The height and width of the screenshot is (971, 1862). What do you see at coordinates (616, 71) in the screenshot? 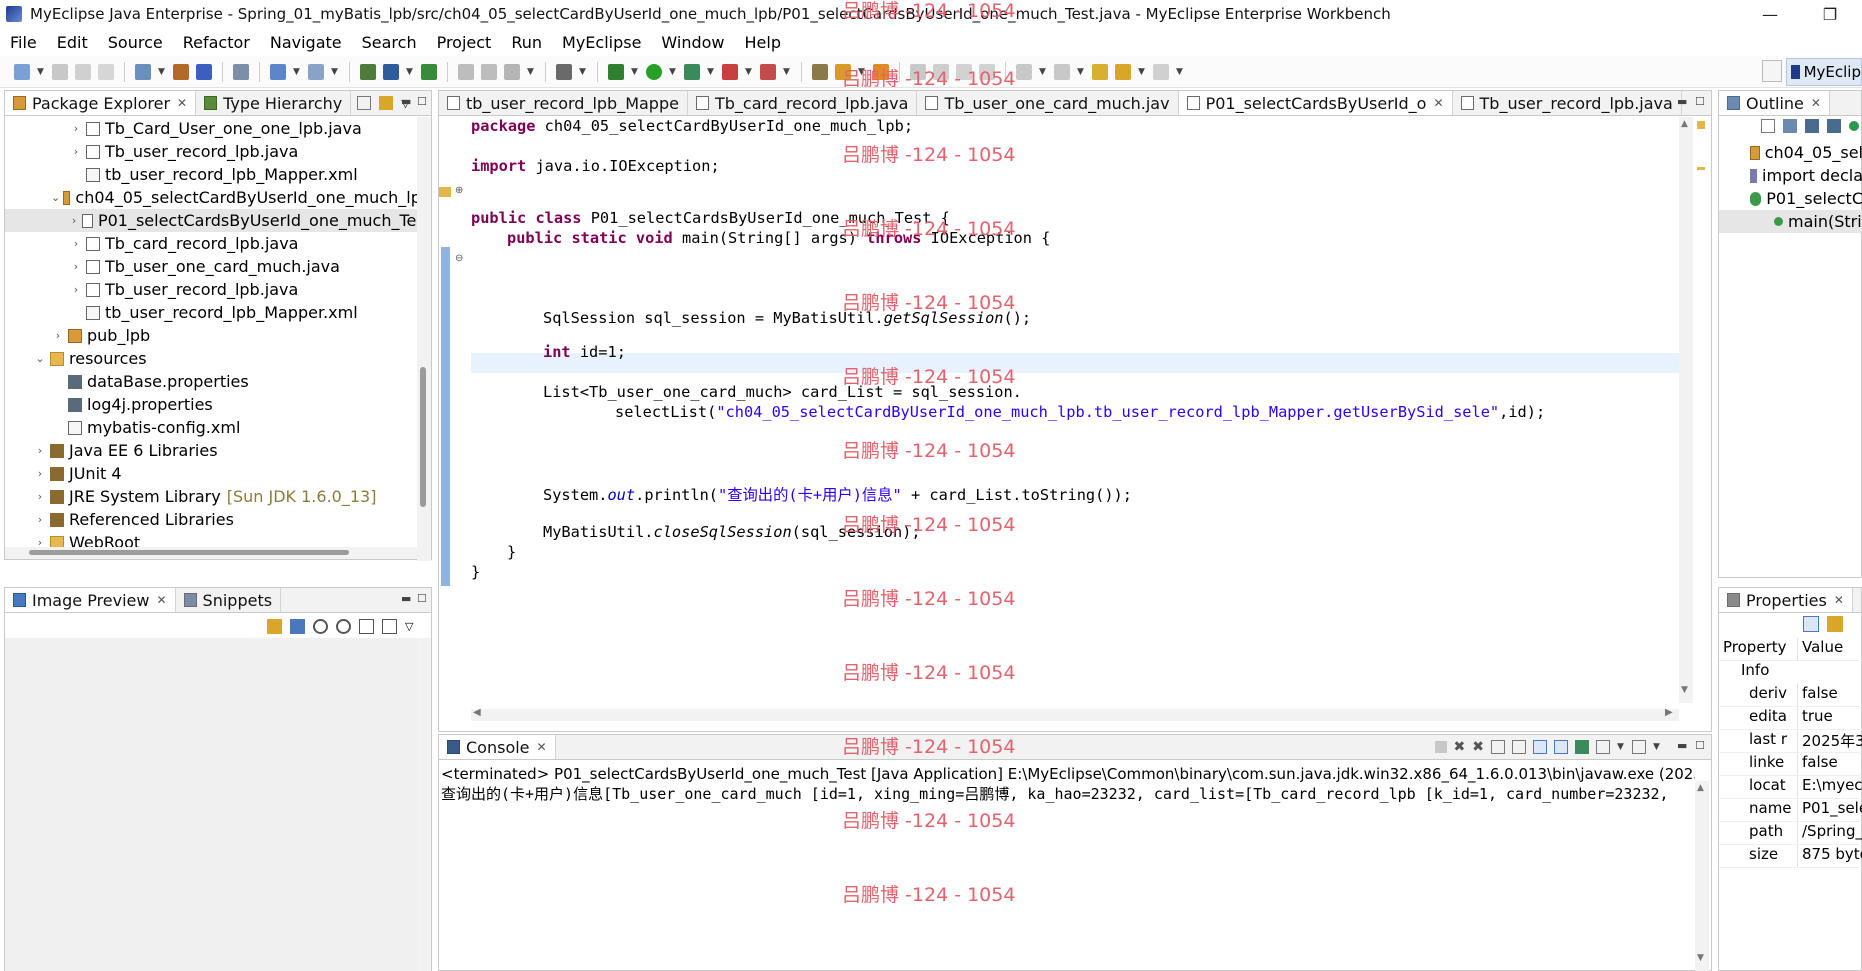
I see `debug-icon` at bounding box center [616, 71].